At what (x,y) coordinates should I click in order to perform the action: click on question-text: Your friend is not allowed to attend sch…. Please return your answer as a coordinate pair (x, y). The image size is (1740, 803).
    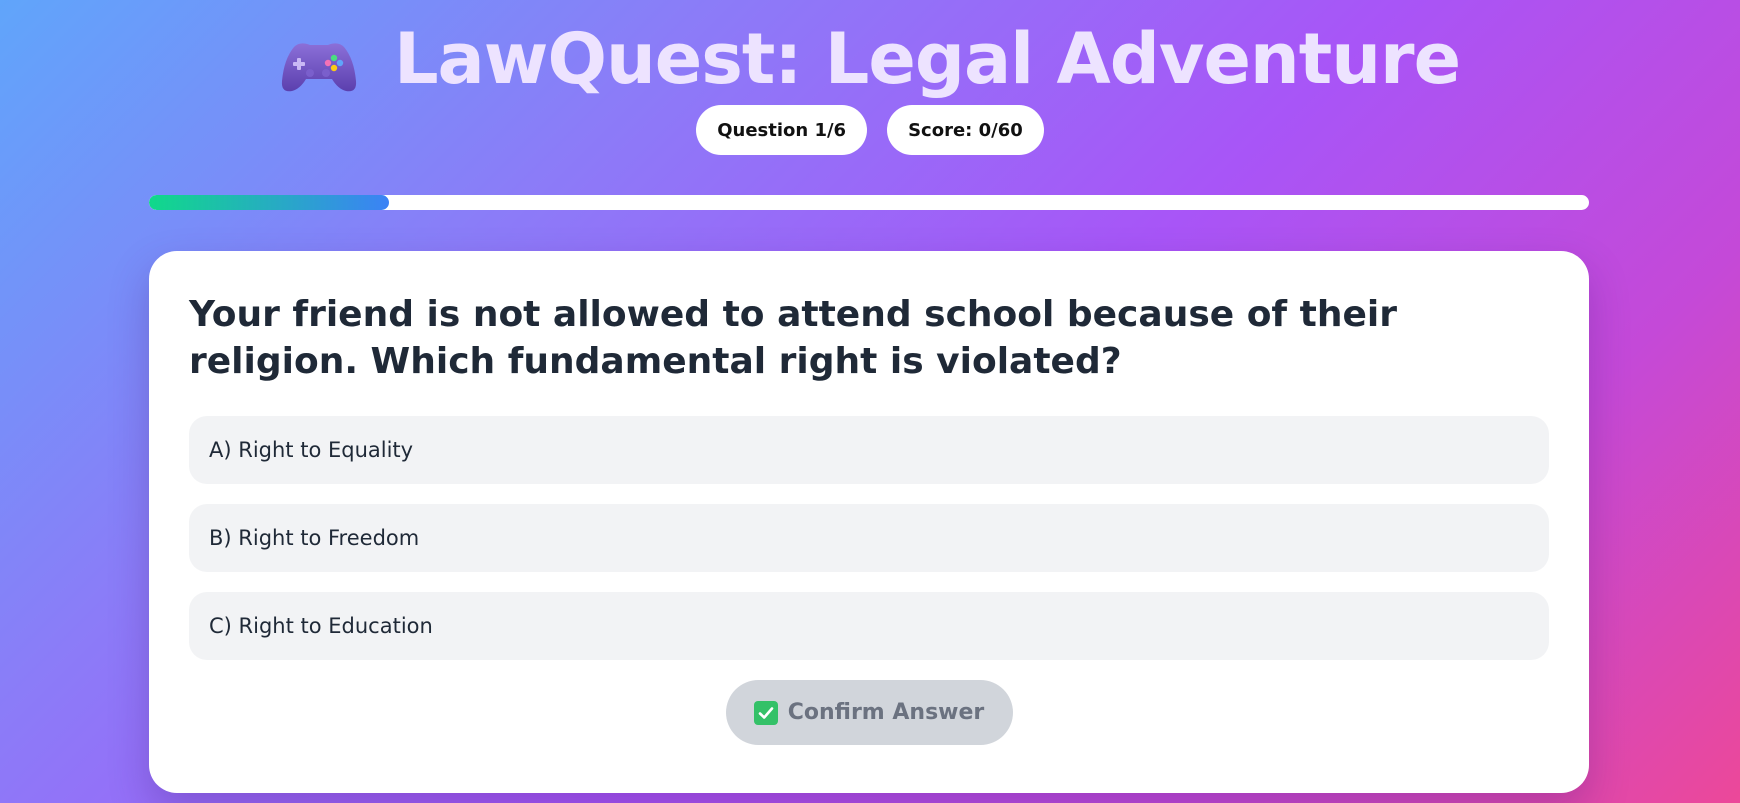
    Looking at the image, I should click on (793, 338).